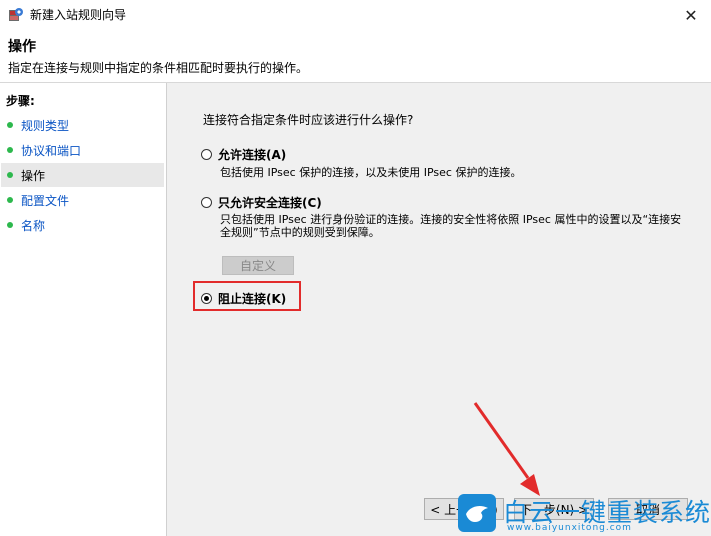  What do you see at coordinates (22, 47) in the screenshot?
I see `page-title: 操作` at bounding box center [22, 47].